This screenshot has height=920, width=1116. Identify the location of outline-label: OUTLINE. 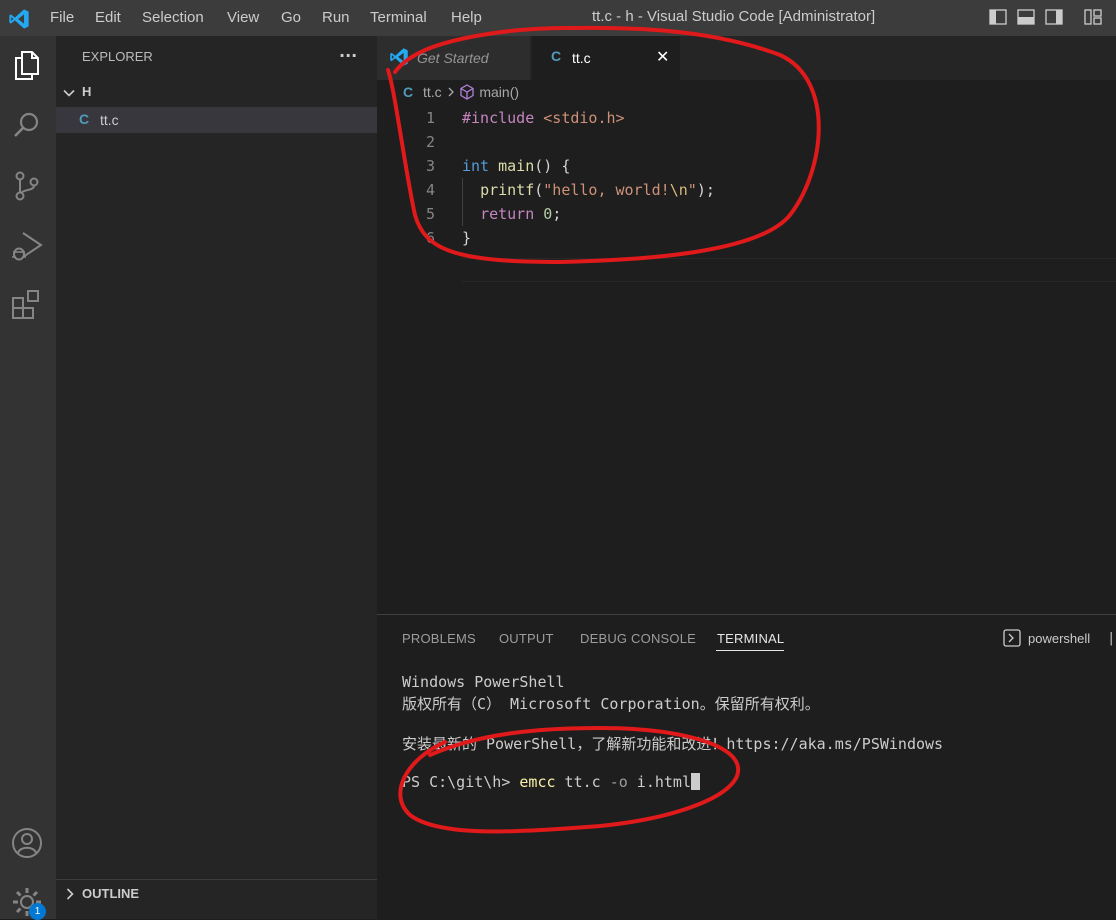
(111, 893).